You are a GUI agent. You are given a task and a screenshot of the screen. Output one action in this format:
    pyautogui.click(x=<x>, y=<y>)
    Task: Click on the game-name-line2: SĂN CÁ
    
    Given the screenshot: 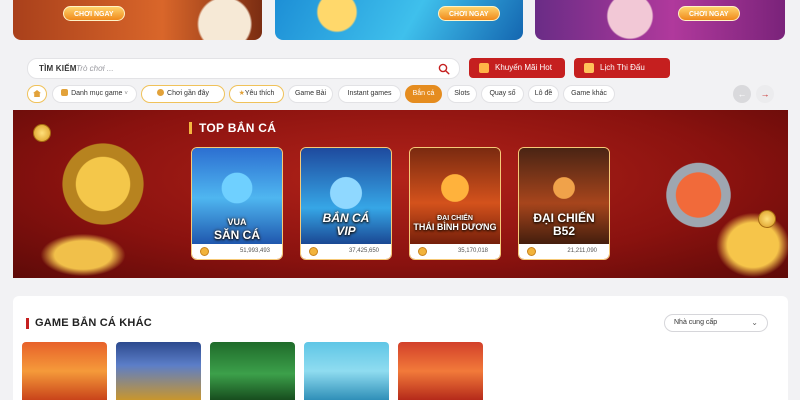 What is the action you would take?
    pyautogui.click(x=236, y=235)
    